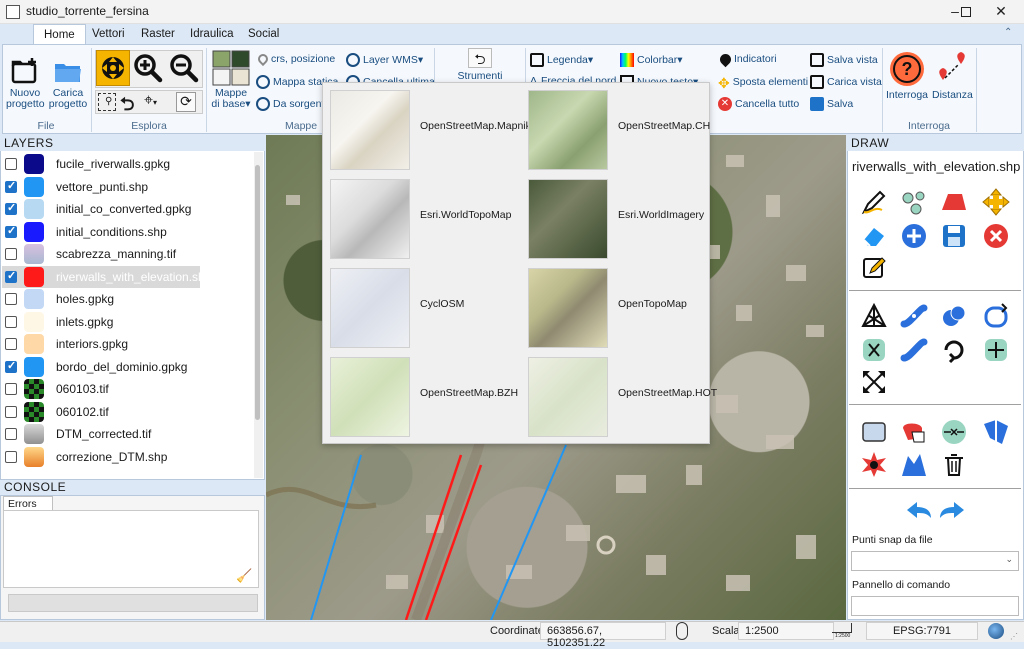  I want to click on split-polygon-button, so click(914, 350).